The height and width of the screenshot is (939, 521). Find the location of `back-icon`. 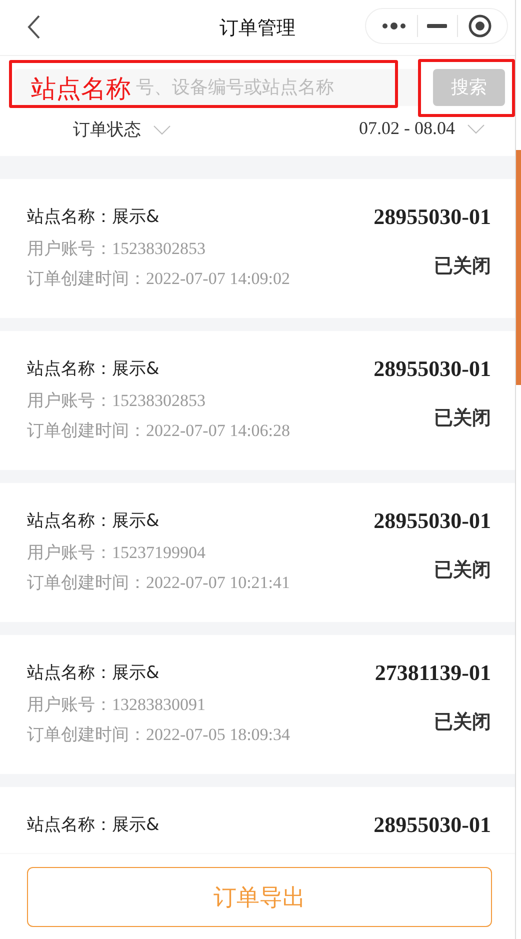

back-icon is located at coordinates (34, 27).